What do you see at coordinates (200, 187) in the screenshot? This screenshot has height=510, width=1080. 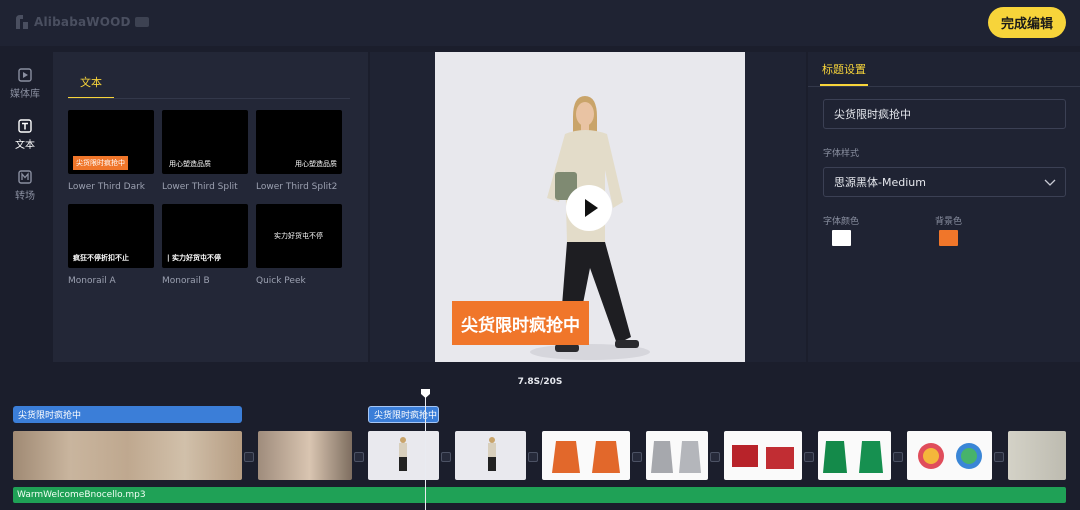 I see `template-name: Lower Third Split` at bounding box center [200, 187].